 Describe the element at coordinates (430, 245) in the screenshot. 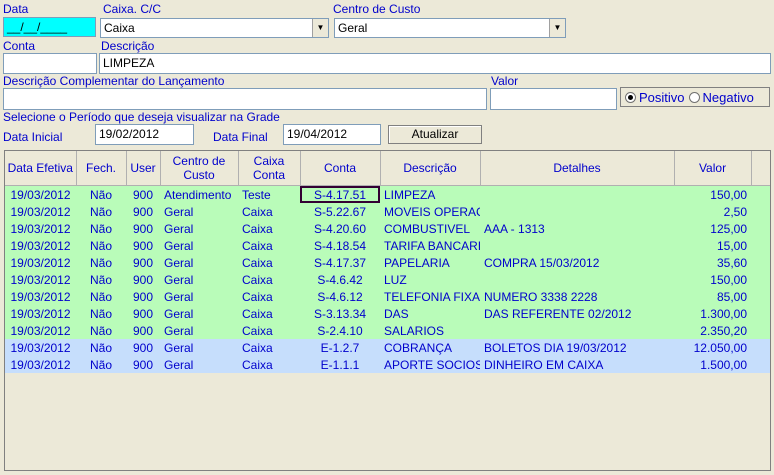

I see `cell-descricao: TARIFA BANCARI/` at that location.